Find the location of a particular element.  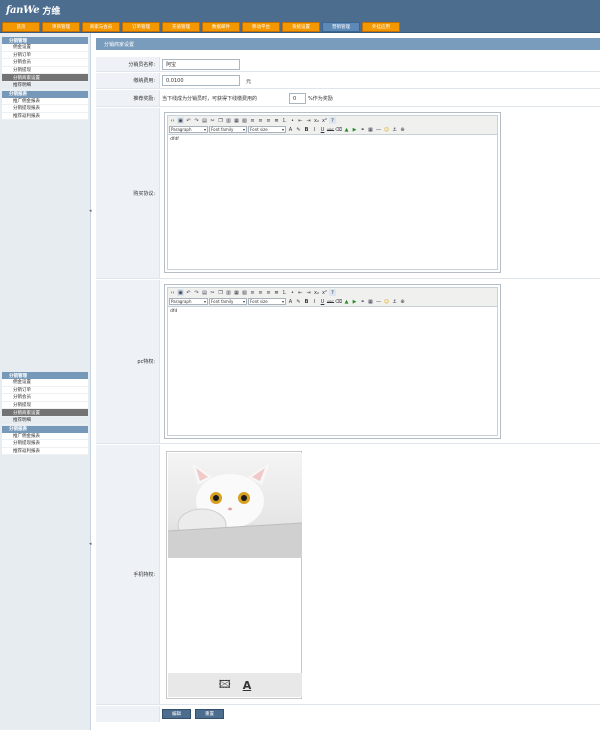

indent-icon: ⇥ is located at coordinates (308, 120).